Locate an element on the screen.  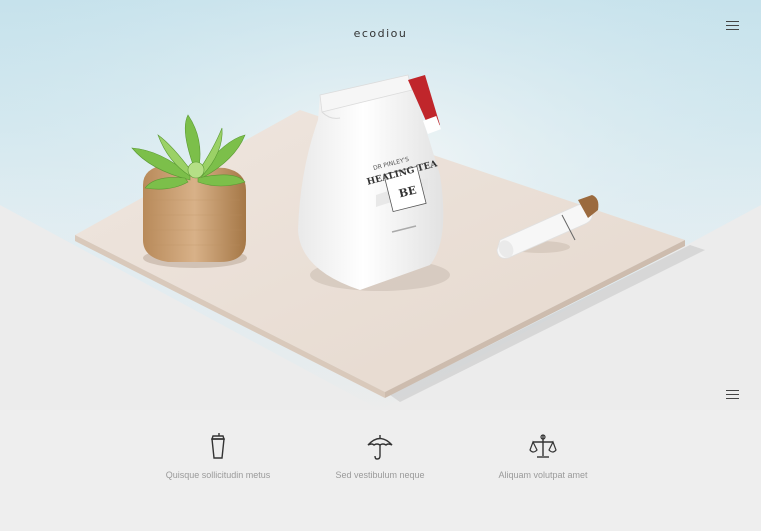
feature-label: Sed vestibulum neque is located at coordinates (380, 475).